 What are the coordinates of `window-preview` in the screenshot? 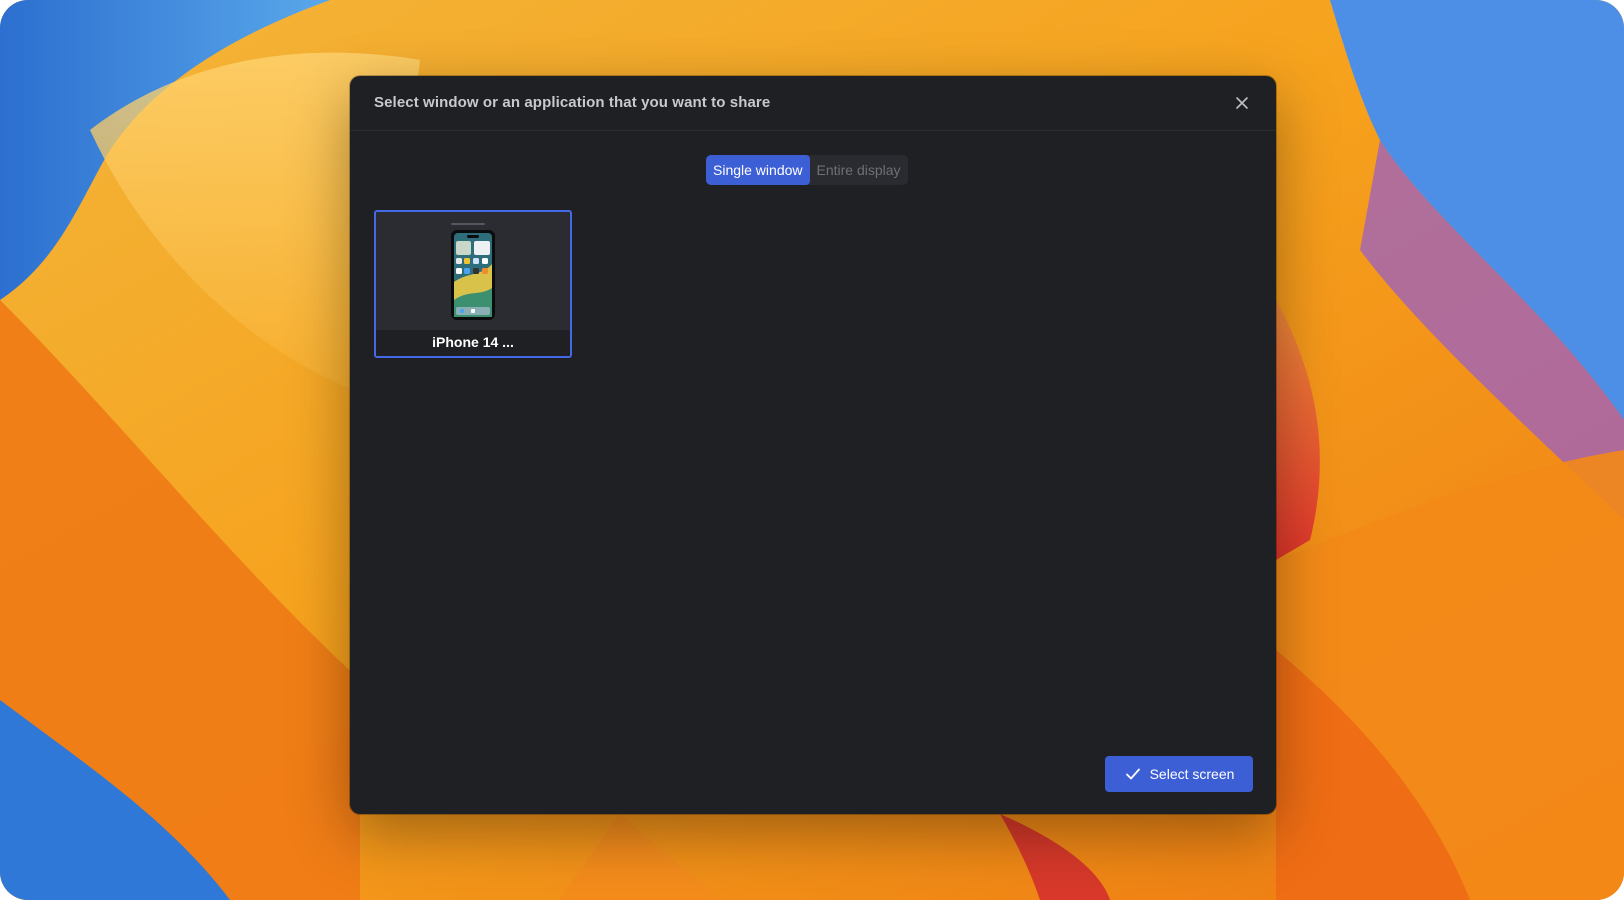 It's located at (473, 272).